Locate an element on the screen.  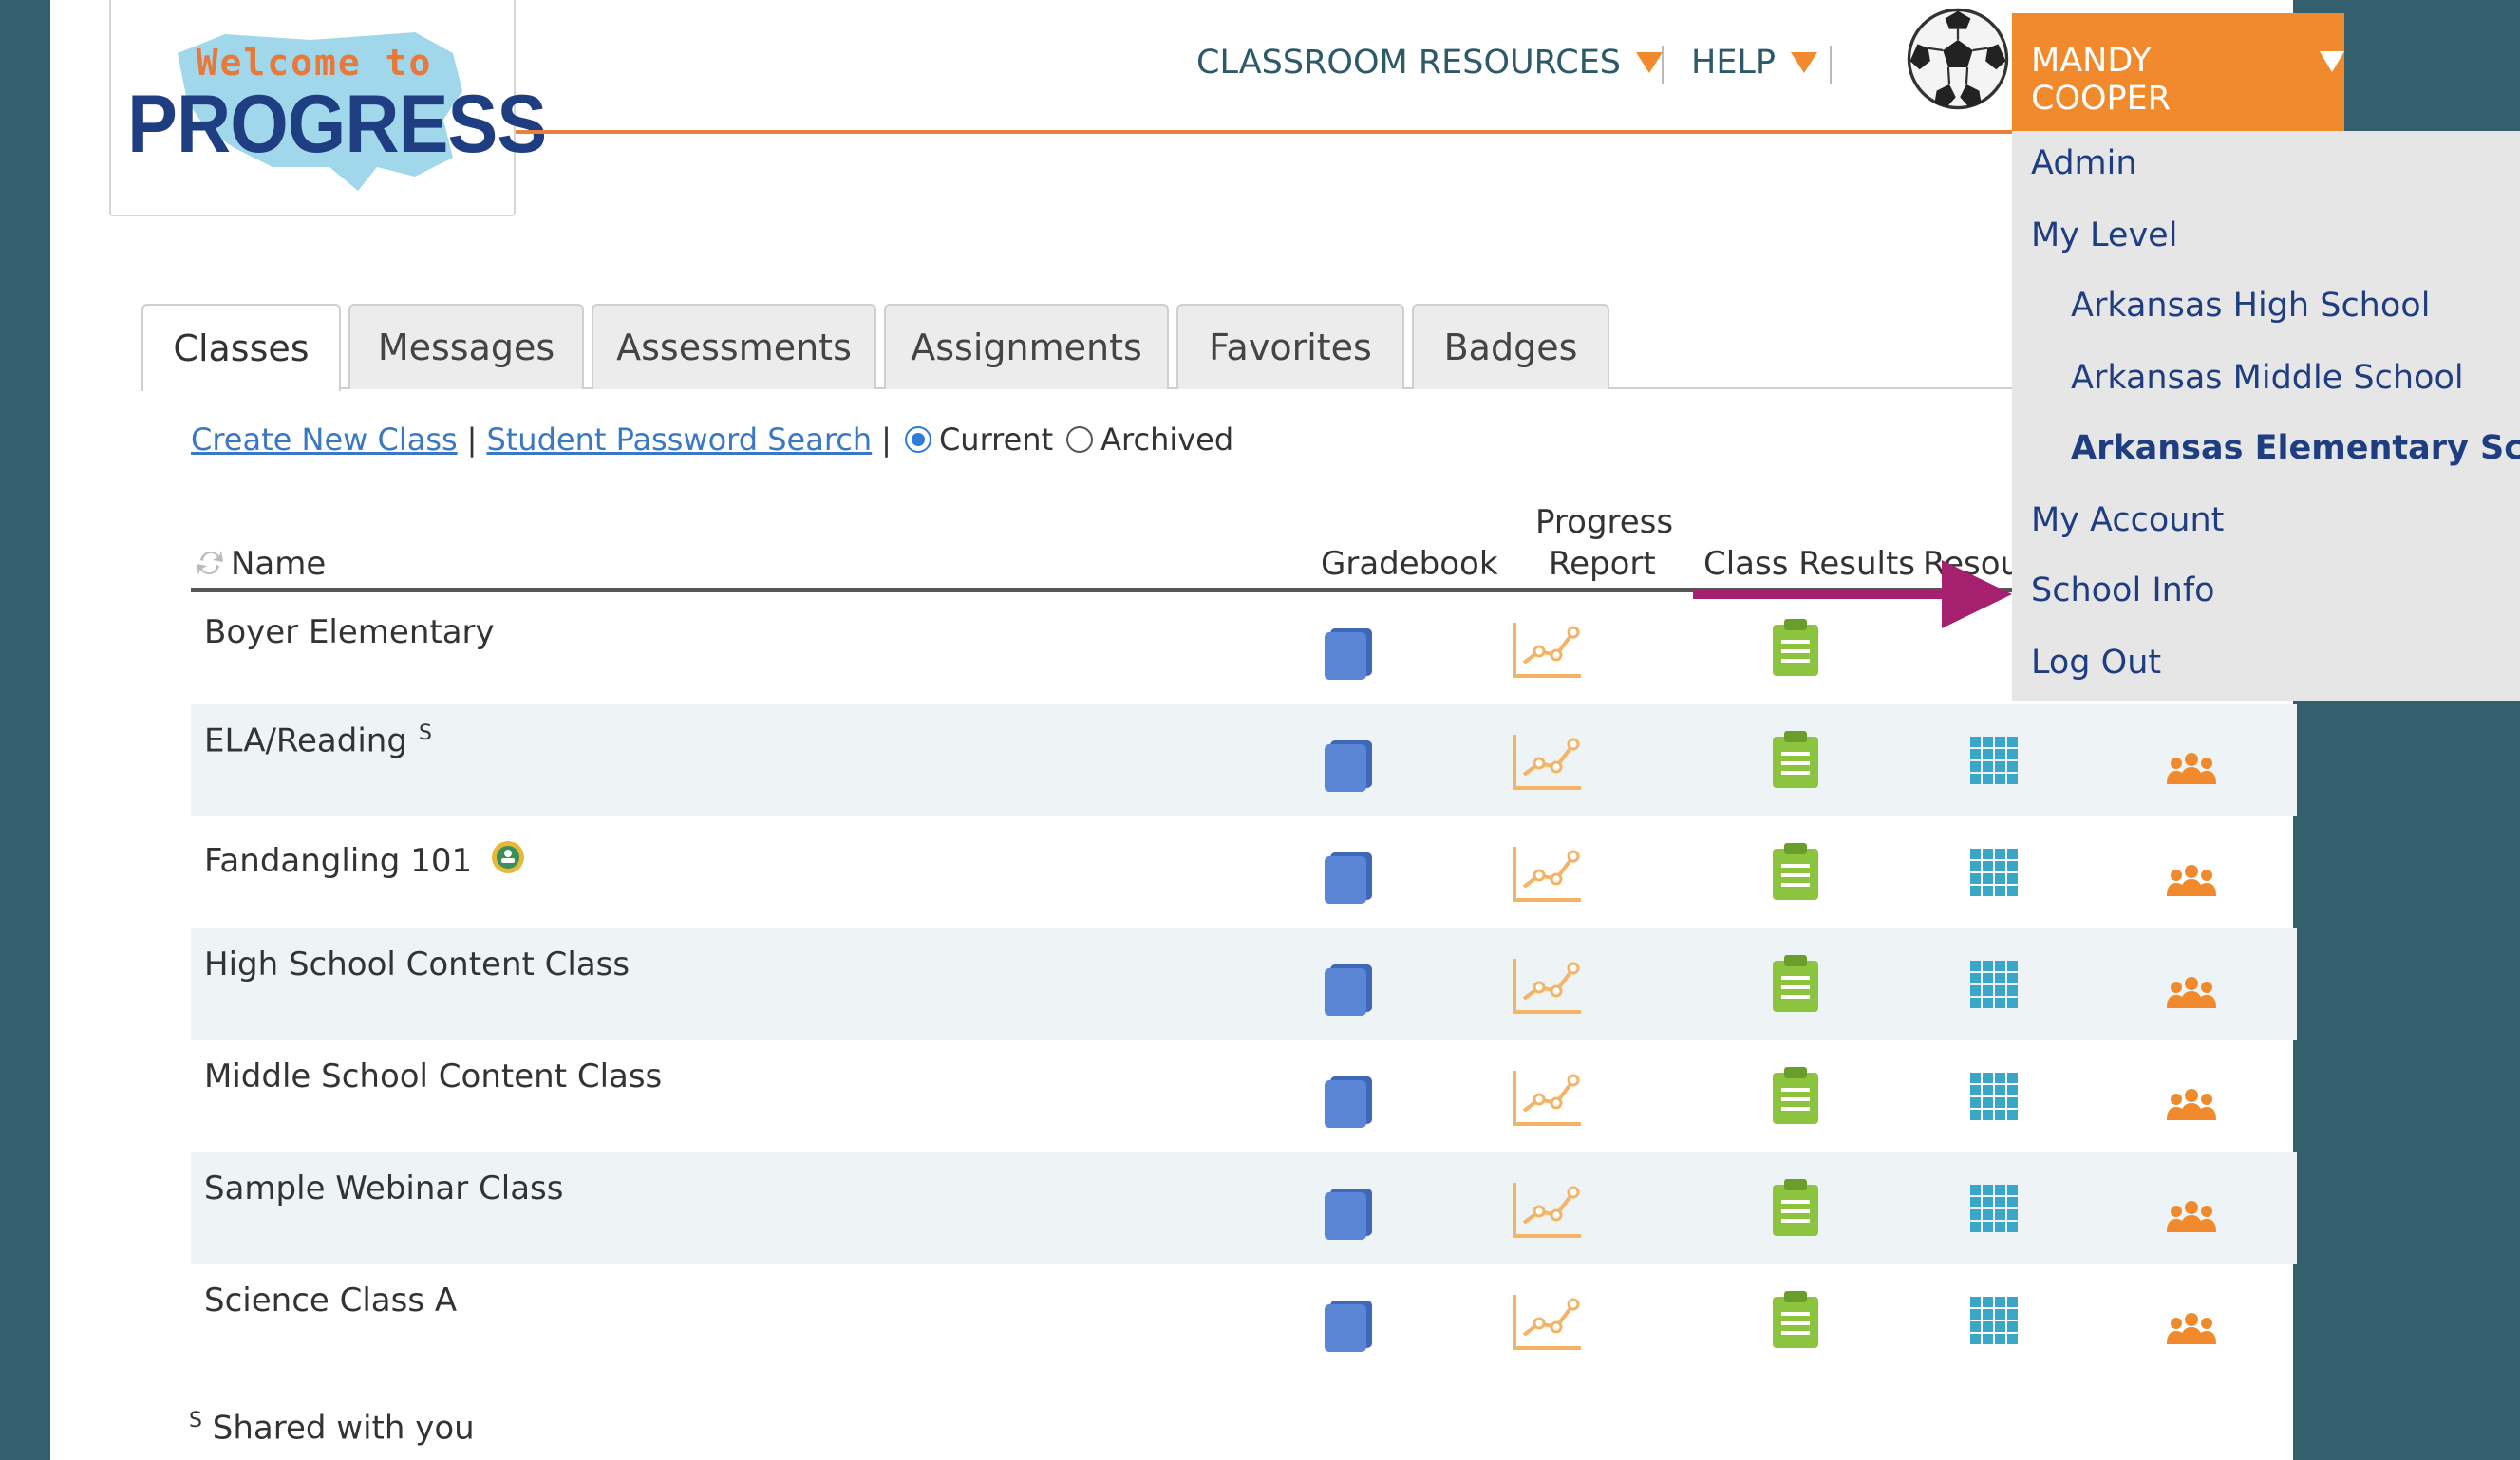
class-name: Middle School Content Class is located at coordinates (433, 1076).